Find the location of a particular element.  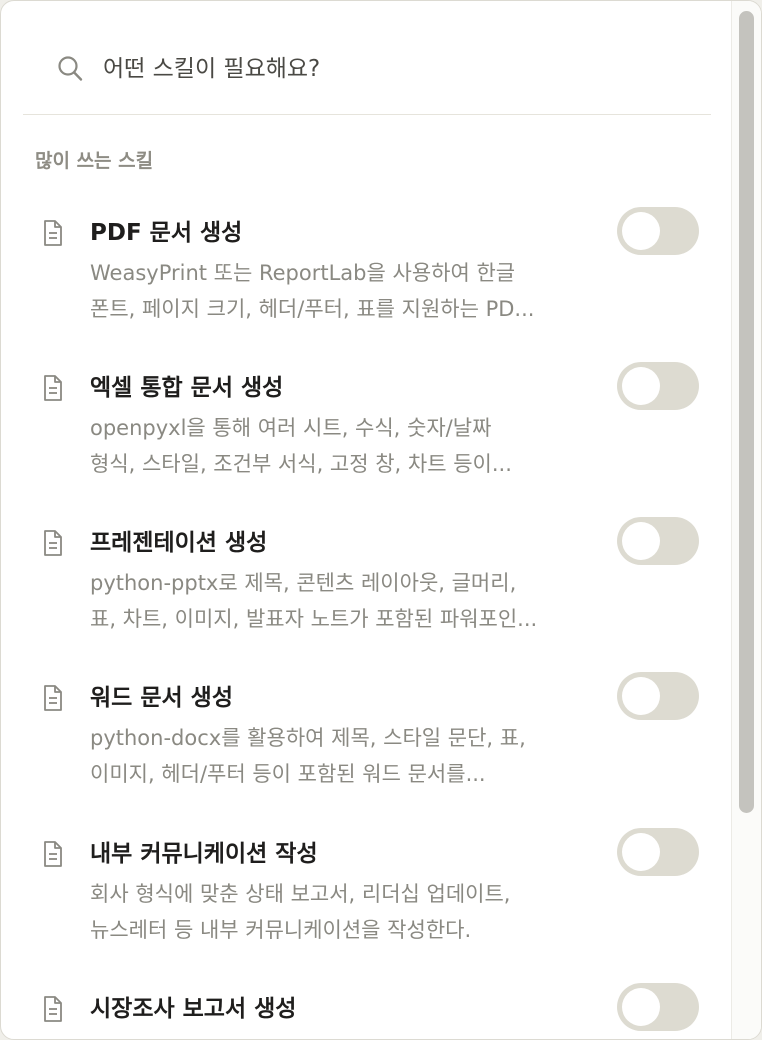

scrollbar is located at coordinates (746, 520).